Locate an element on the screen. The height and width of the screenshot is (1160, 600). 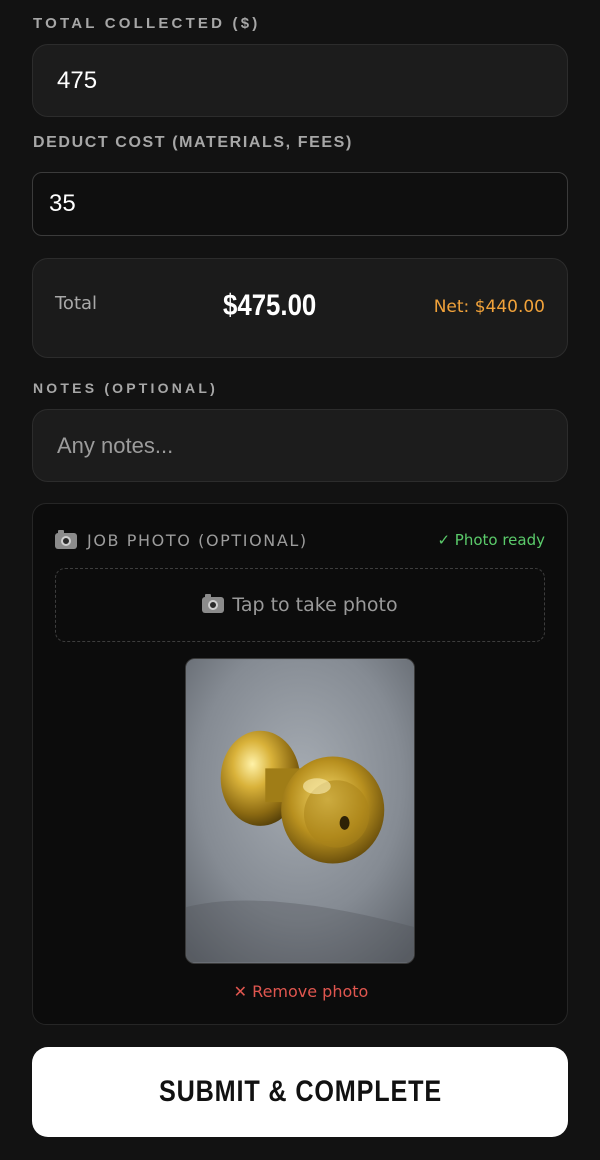
take-photo-label: Tap to take photo is located at coordinates (315, 605).